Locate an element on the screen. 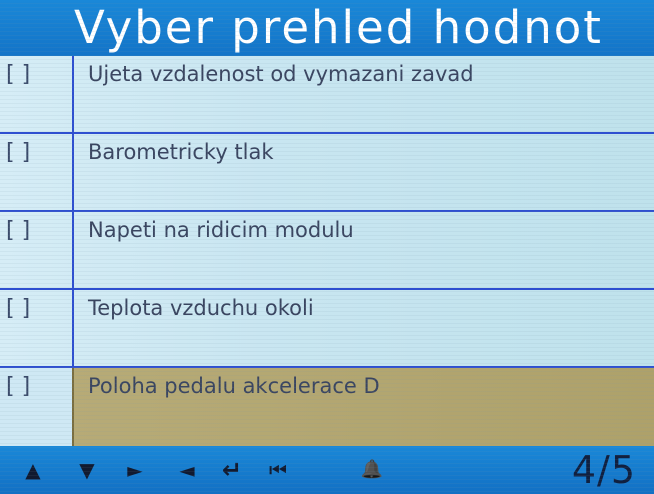  back-icon: ⏮ is located at coordinates (278, 470).